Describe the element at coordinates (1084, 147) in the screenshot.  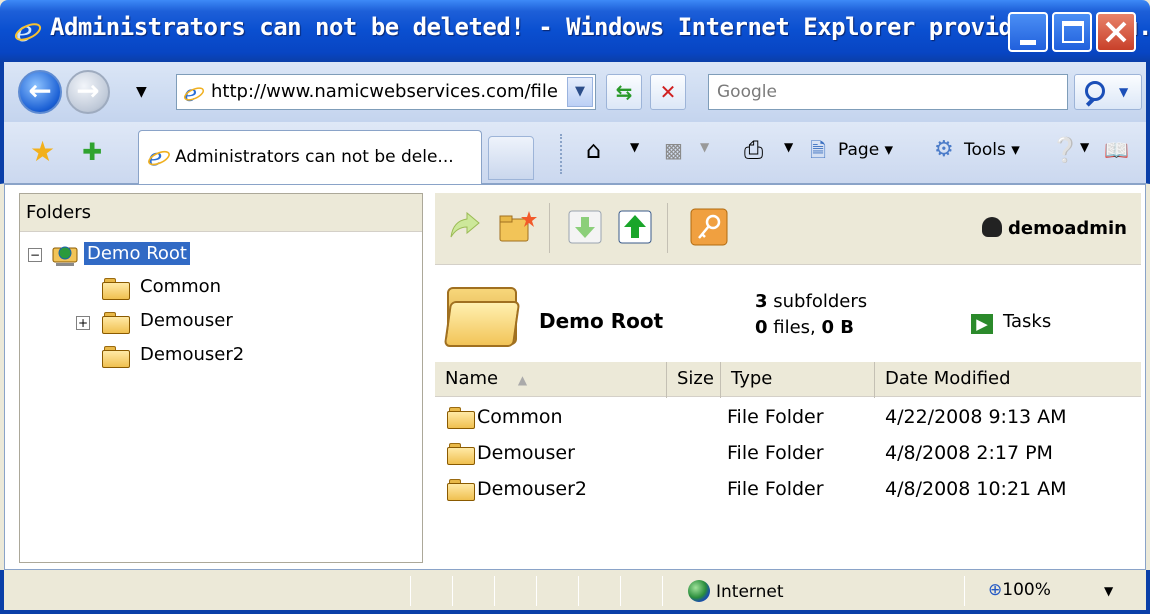
I see `help-dropdown-icon: ▼` at that location.